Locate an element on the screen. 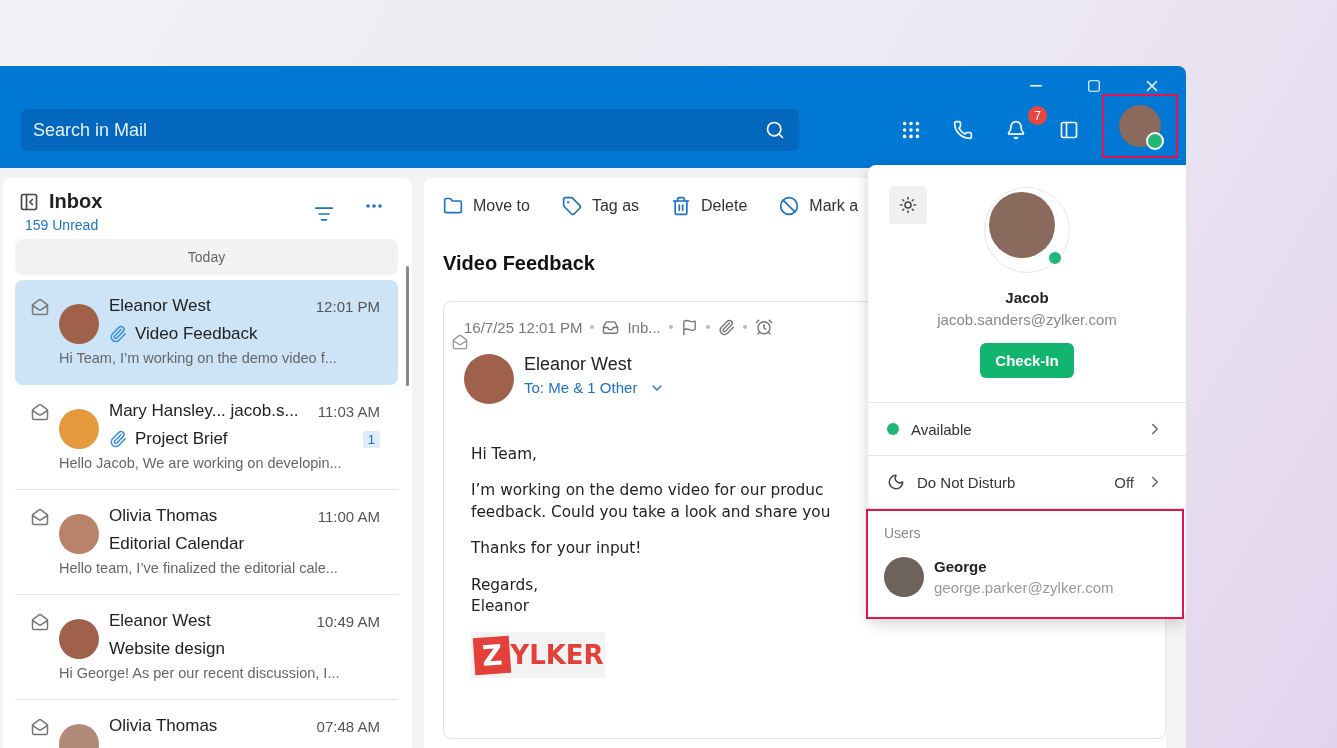 This screenshot has width=1337, height=748. company-logo: Z YLKER is located at coordinates (538, 655).